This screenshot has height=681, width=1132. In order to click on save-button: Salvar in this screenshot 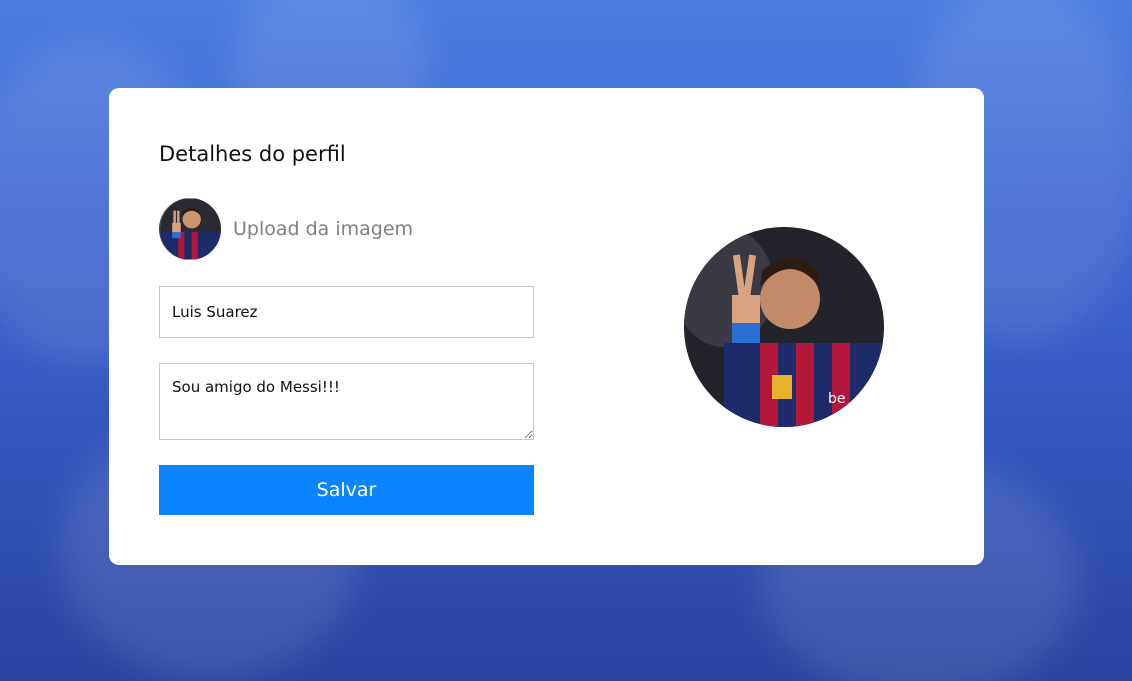, I will do `click(346, 490)`.